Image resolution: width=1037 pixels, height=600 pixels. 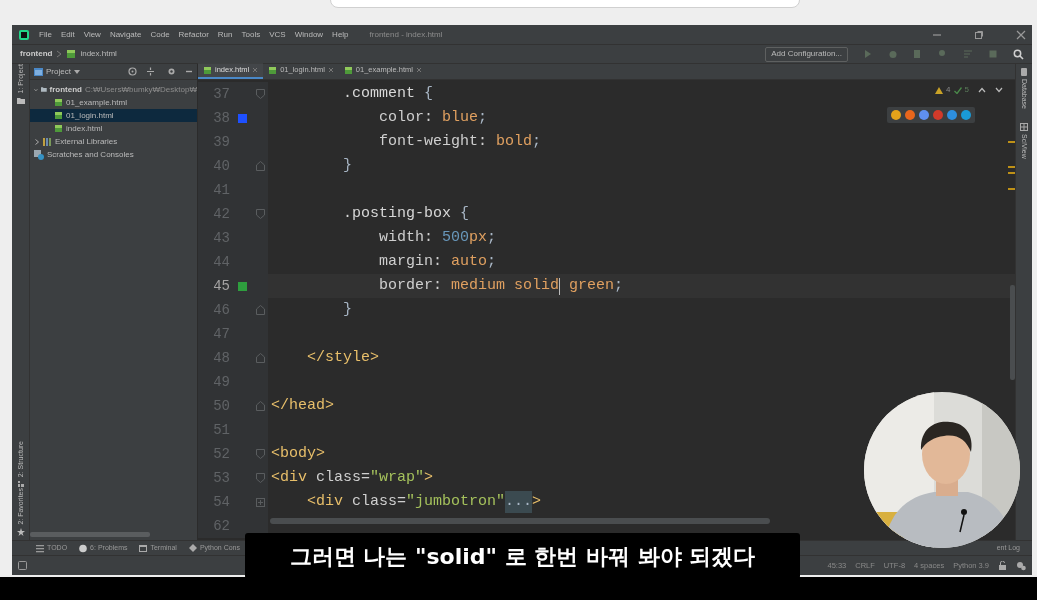 What do you see at coordinates (437, 261) in the screenshot?
I see `code-line: margin: auto;` at bounding box center [437, 261].